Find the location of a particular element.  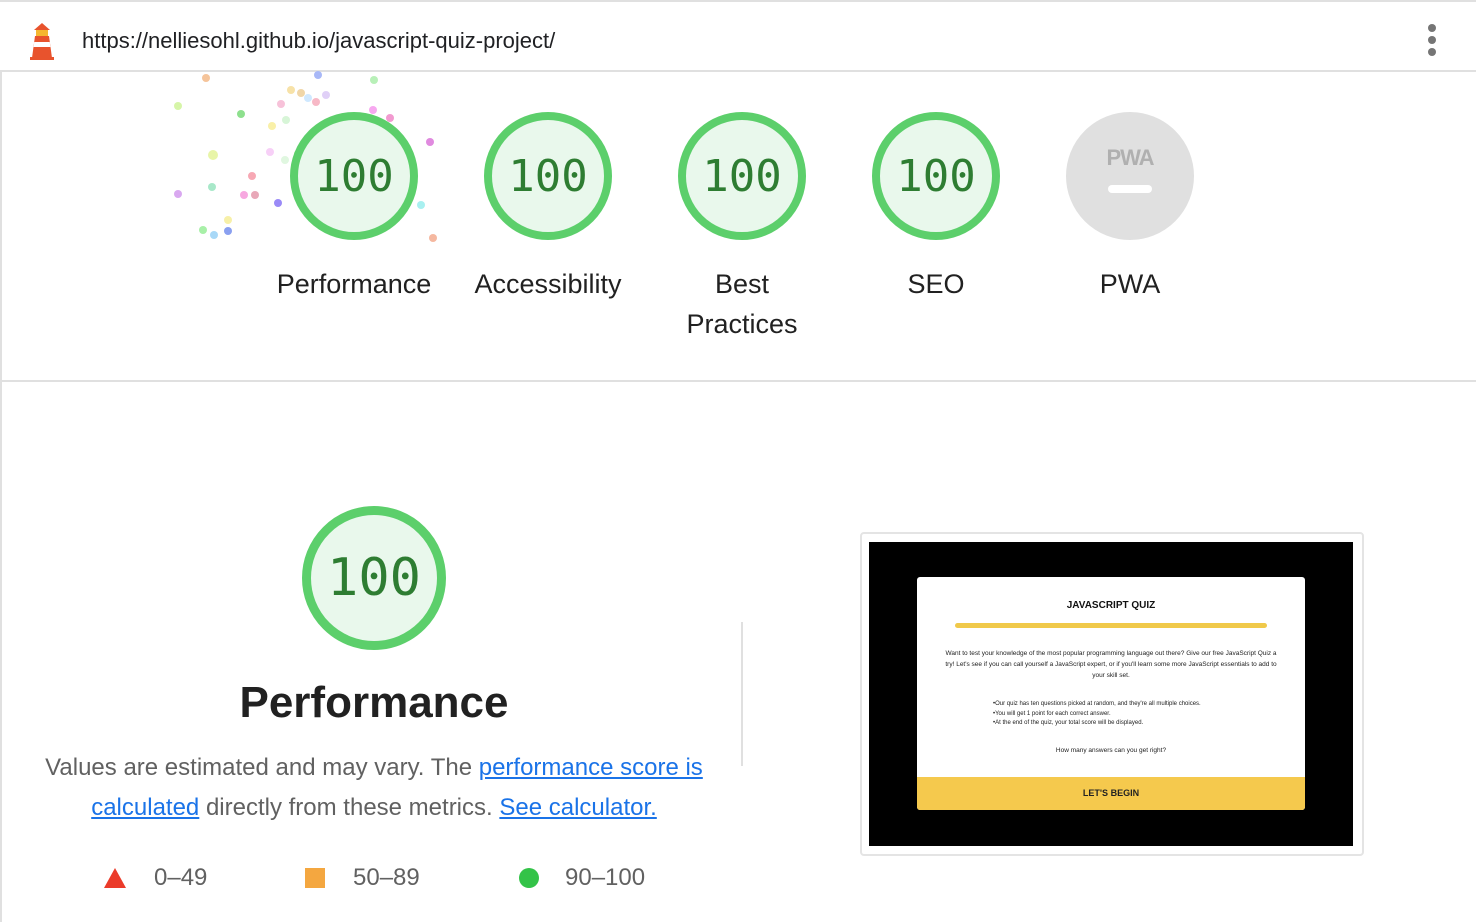

quiz-title-underline is located at coordinates (1111, 625).